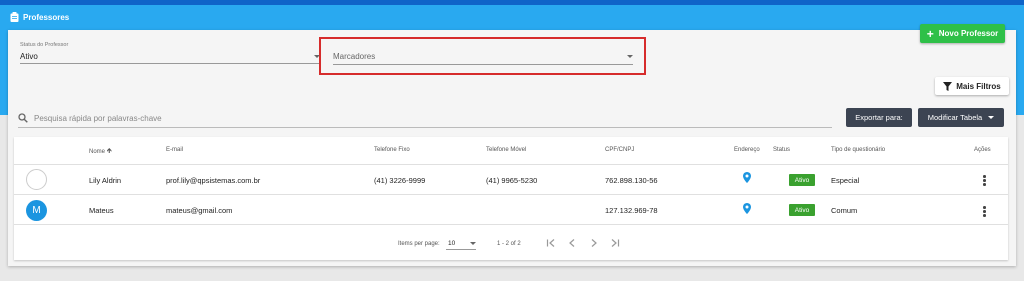 This screenshot has width=1024, height=281. What do you see at coordinates (619, 150) in the screenshot?
I see `column-header-cpf: CPF/CNPJ` at bounding box center [619, 150].